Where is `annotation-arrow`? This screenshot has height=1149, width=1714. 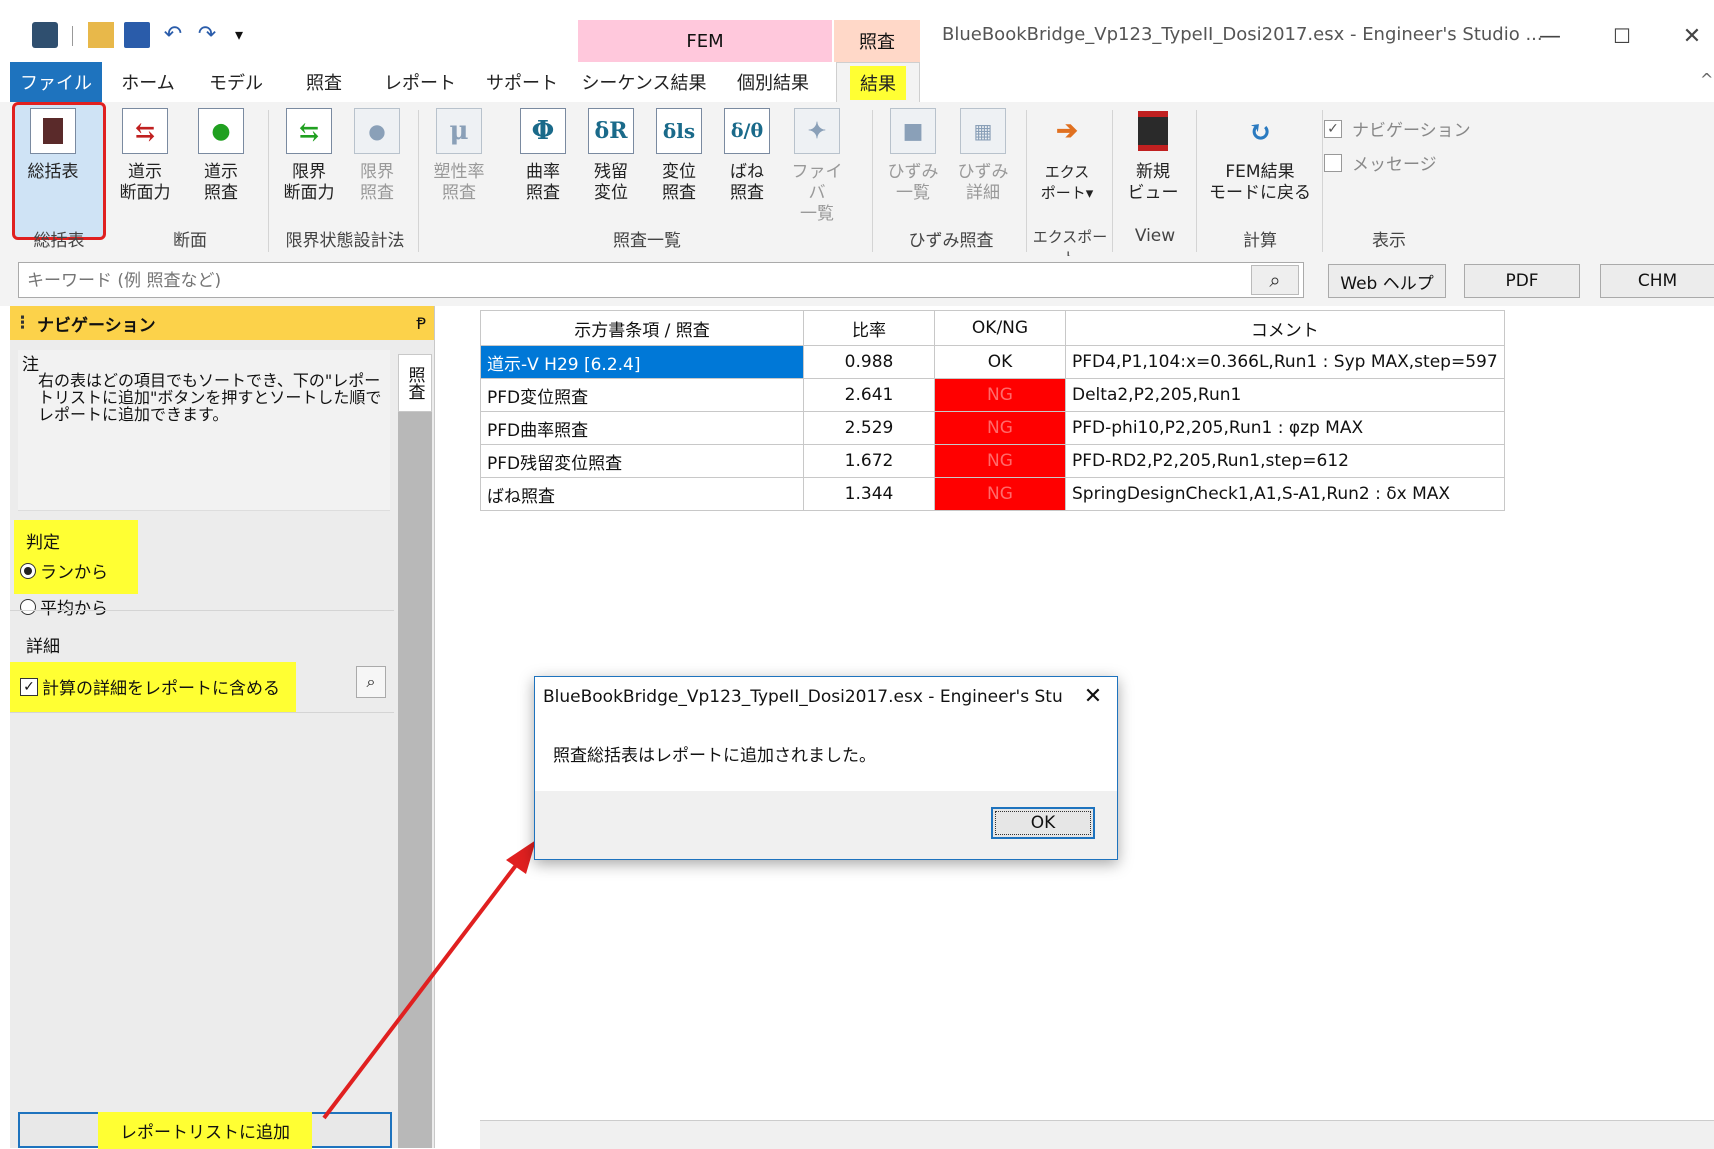
annotation-arrow is located at coordinates (429, 980).